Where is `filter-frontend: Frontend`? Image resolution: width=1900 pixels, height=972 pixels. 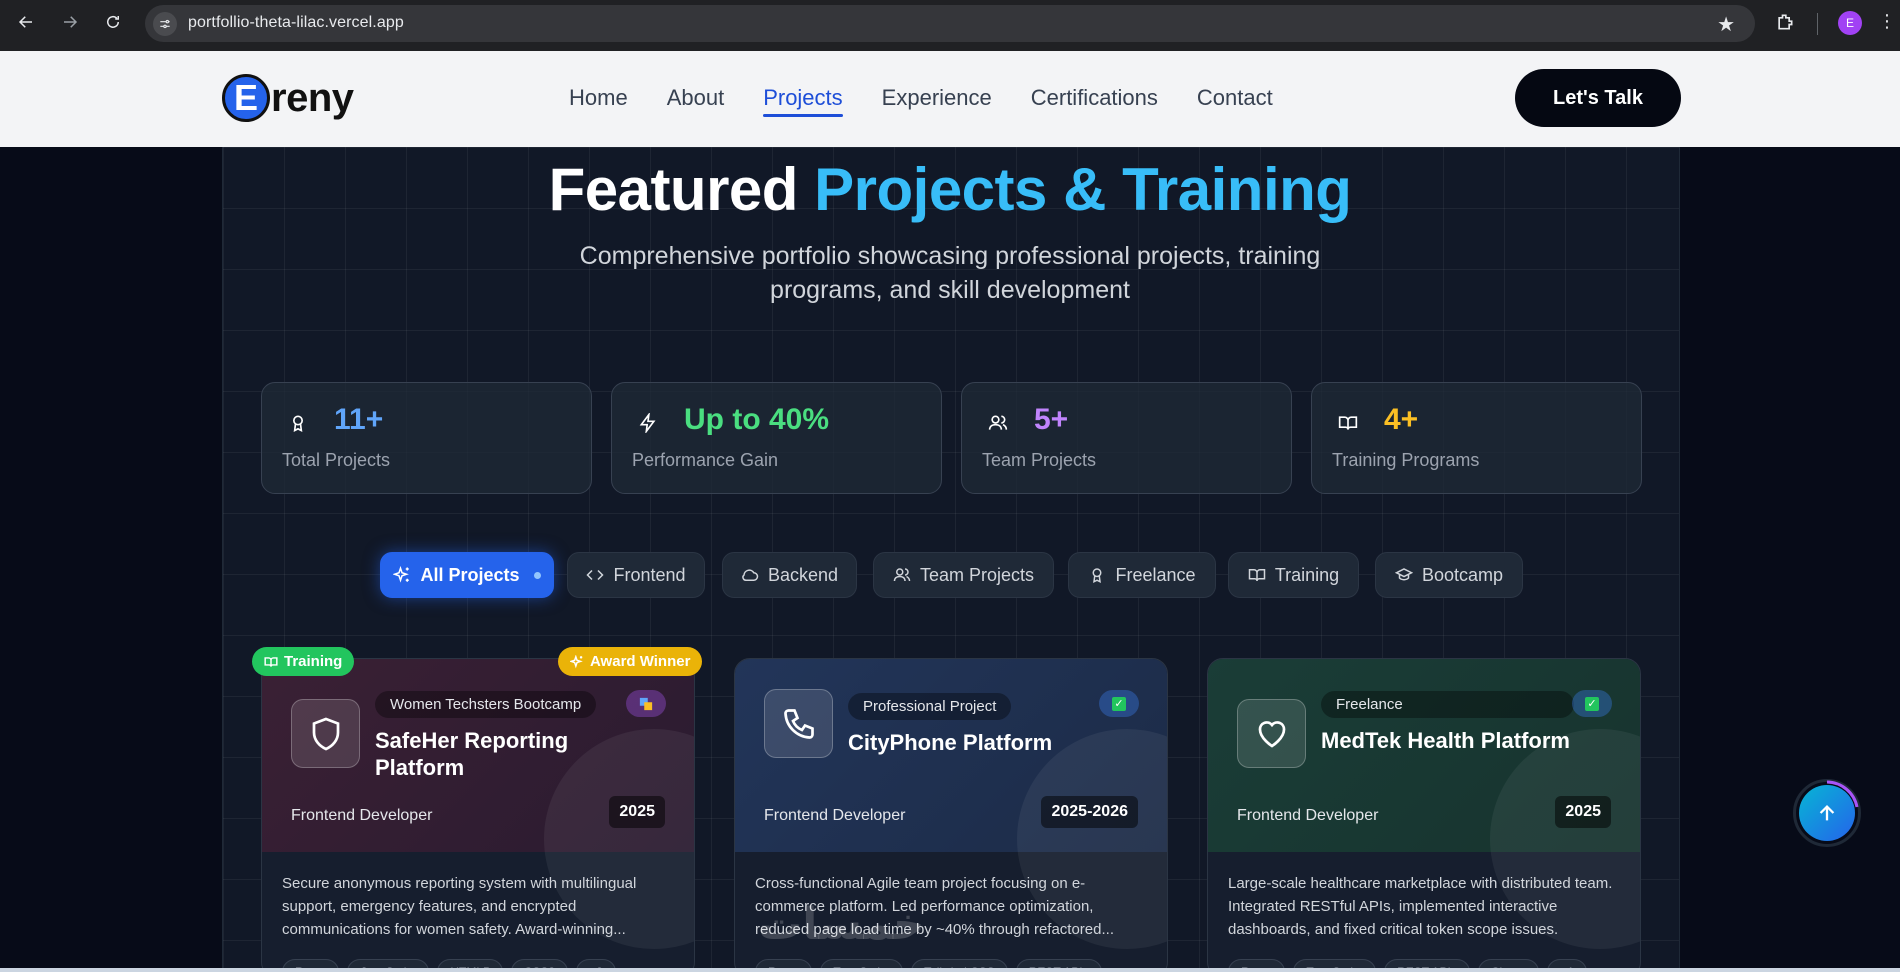
filter-frontend: Frontend is located at coordinates (636, 575).